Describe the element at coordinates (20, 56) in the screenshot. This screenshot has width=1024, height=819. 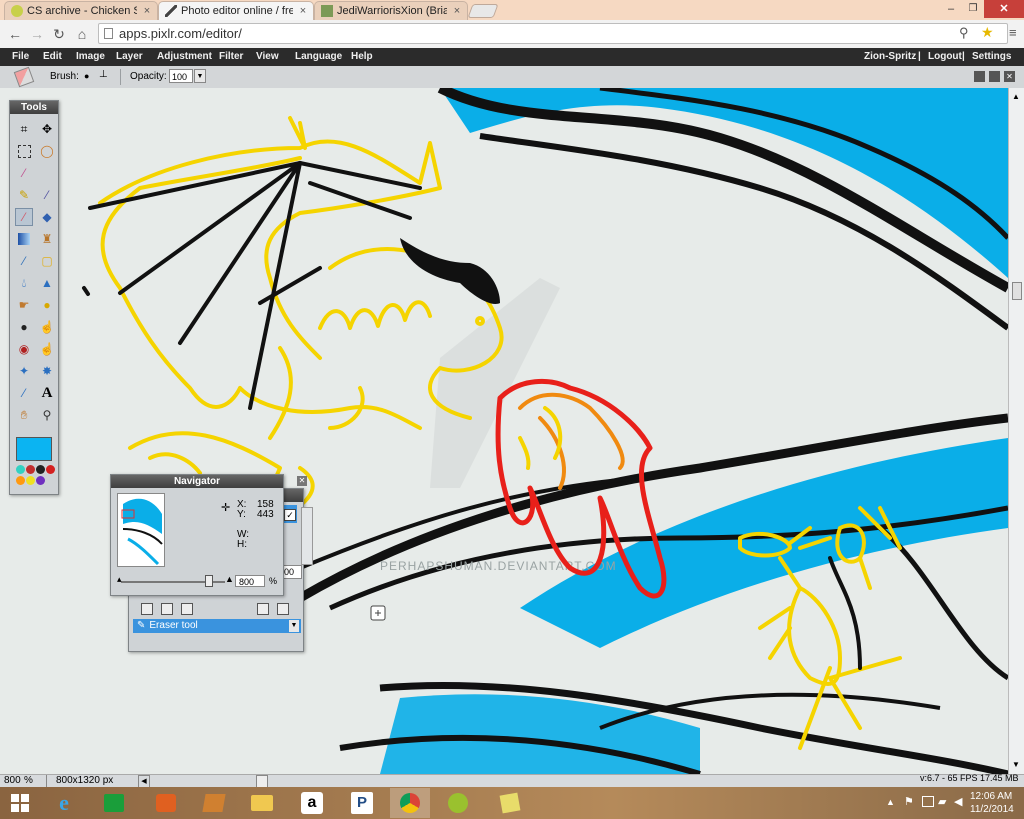
I see `menu-file: File` at that location.